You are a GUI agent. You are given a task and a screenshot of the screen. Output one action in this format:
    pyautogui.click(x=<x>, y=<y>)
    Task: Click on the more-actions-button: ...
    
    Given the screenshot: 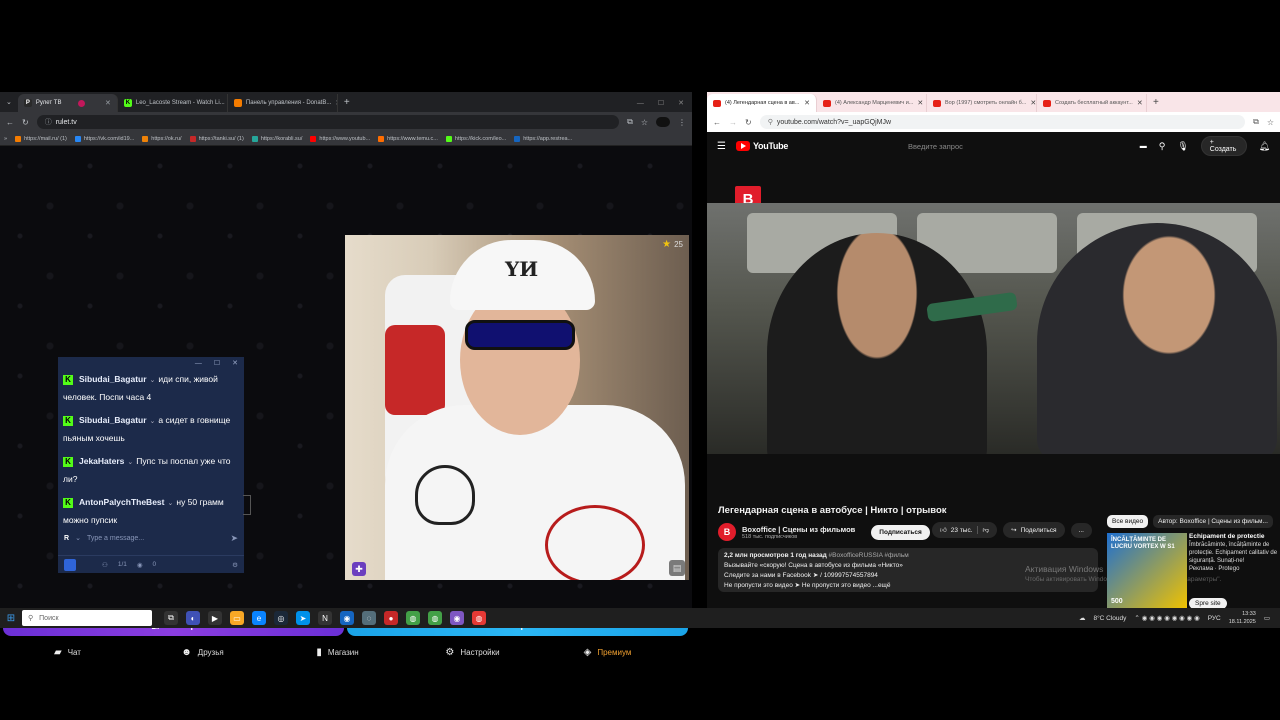 What is the action you would take?
    pyautogui.click(x=1081, y=530)
    